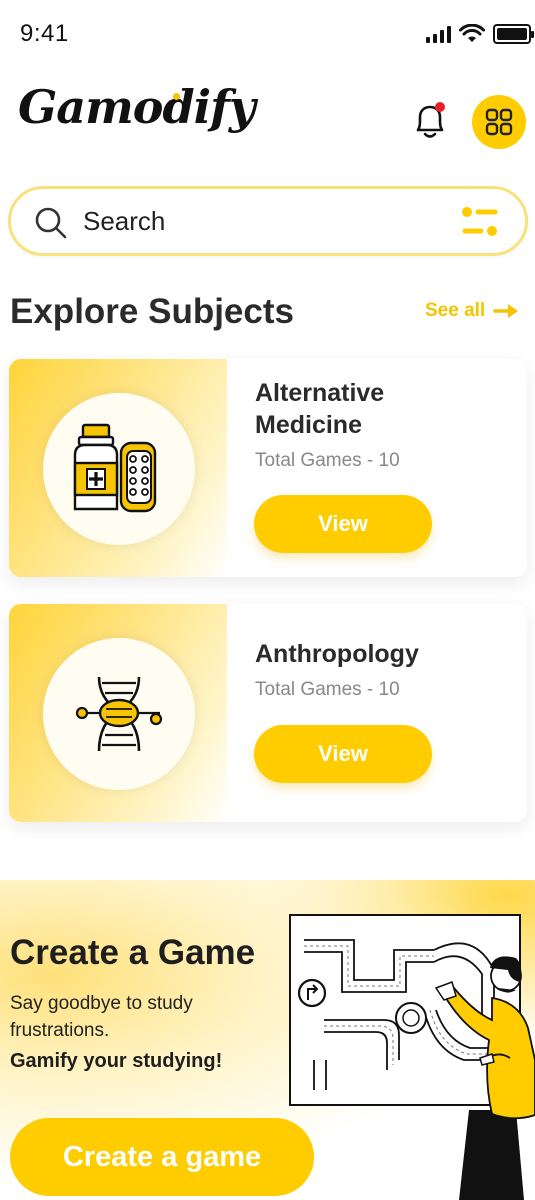  I want to click on create-game-description: Say goodbye to study frustrations., so click(101, 1017).